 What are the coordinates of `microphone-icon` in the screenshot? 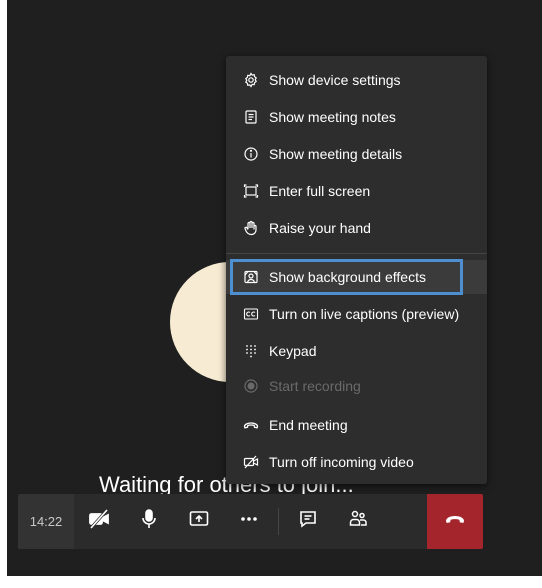 It's located at (149, 521).